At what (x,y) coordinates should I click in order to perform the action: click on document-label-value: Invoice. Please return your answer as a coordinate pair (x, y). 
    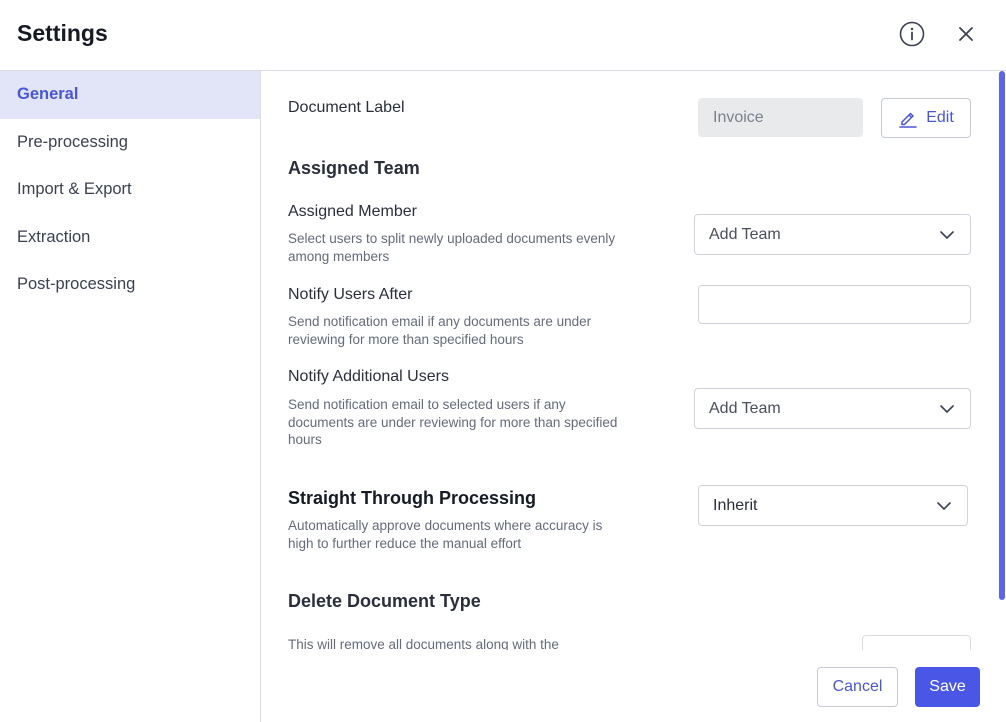
    Looking at the image, I should click on (738, 117).